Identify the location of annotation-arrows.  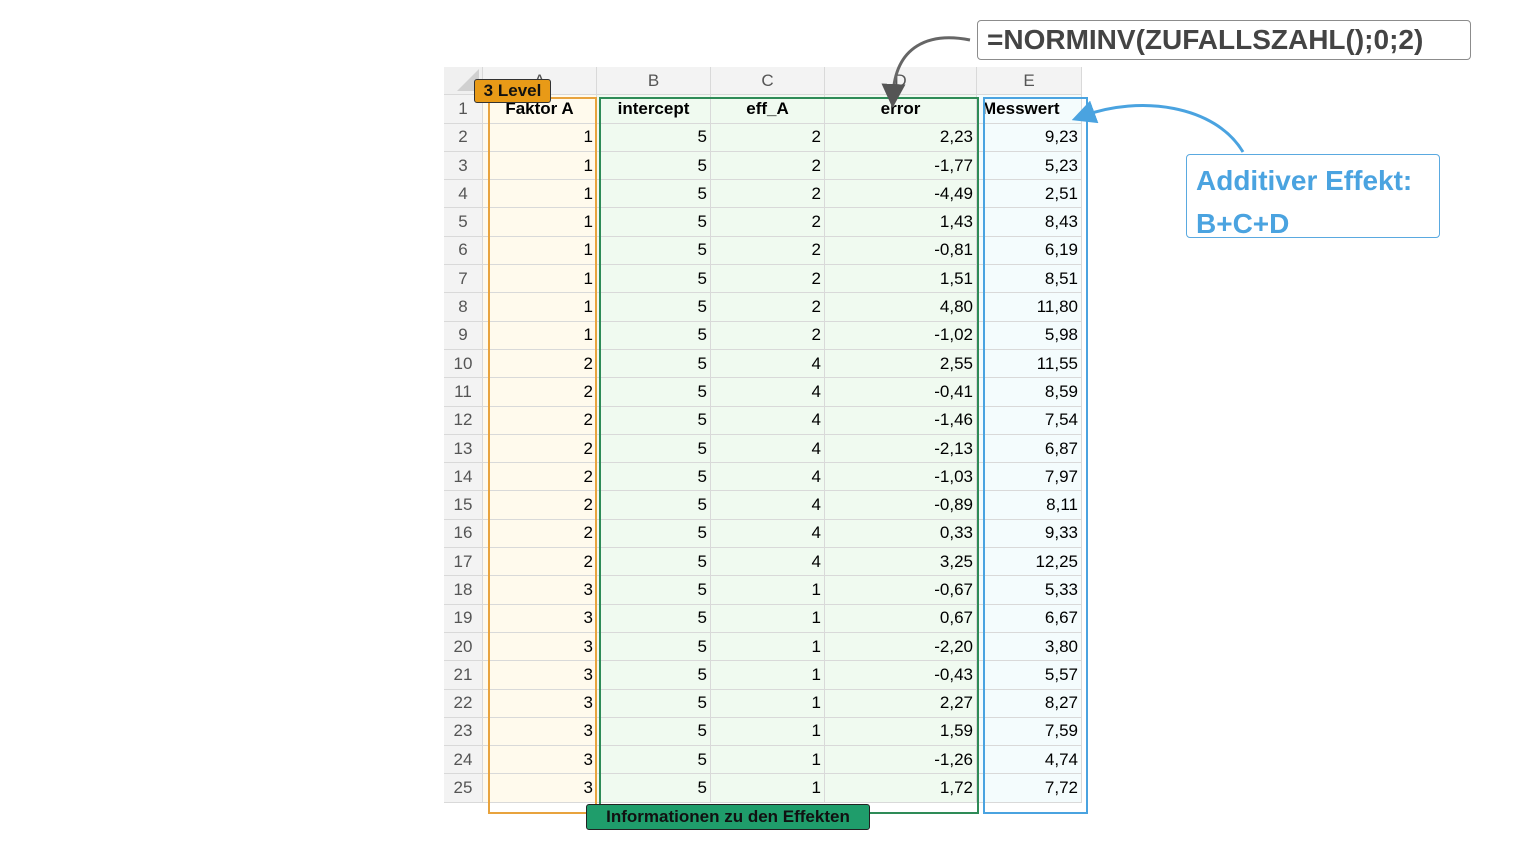
(1063, 94).